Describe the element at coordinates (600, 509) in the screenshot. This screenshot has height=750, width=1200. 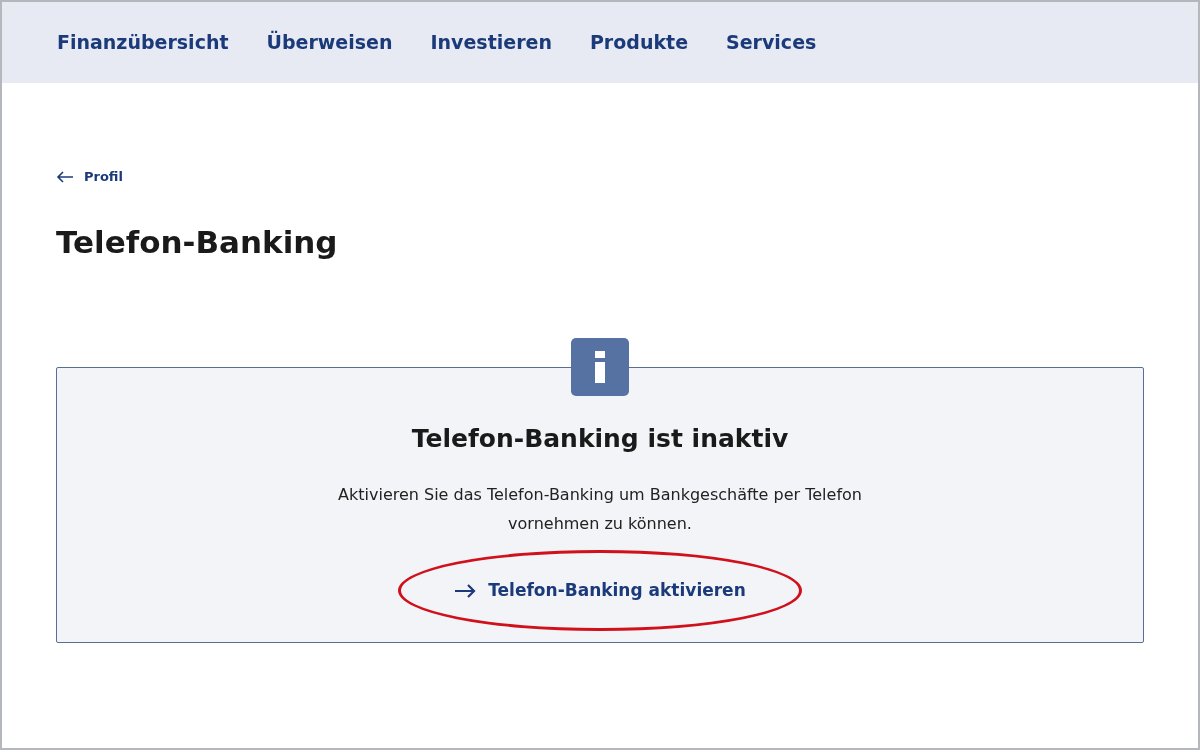
I see `info-text: Aktivieren Sie das Telefon-Banking um Bankgeschäfte per Telefon vornehmen zu können.` at that location.